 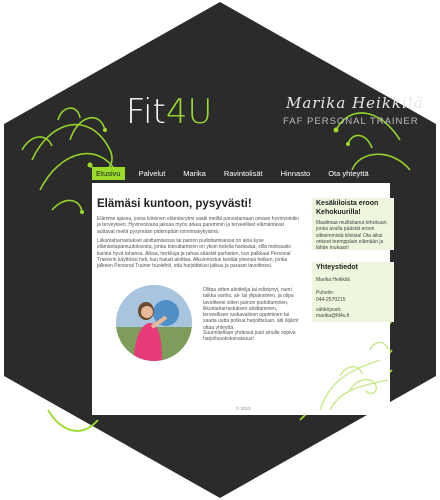 I want to click on nav-item-marika: Marika, so click(x=194, y=173).